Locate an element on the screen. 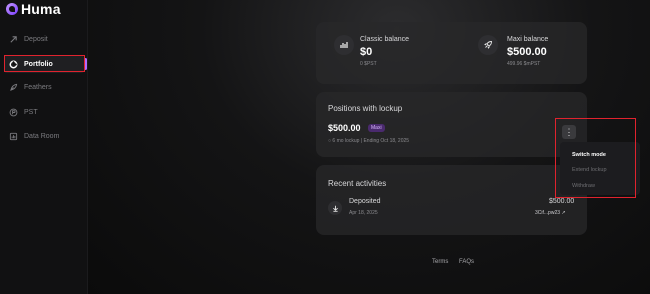 The height and width of the screenshot is (294, 650). sidebar-item-label: Feathers is located at coordinates (38, 87).